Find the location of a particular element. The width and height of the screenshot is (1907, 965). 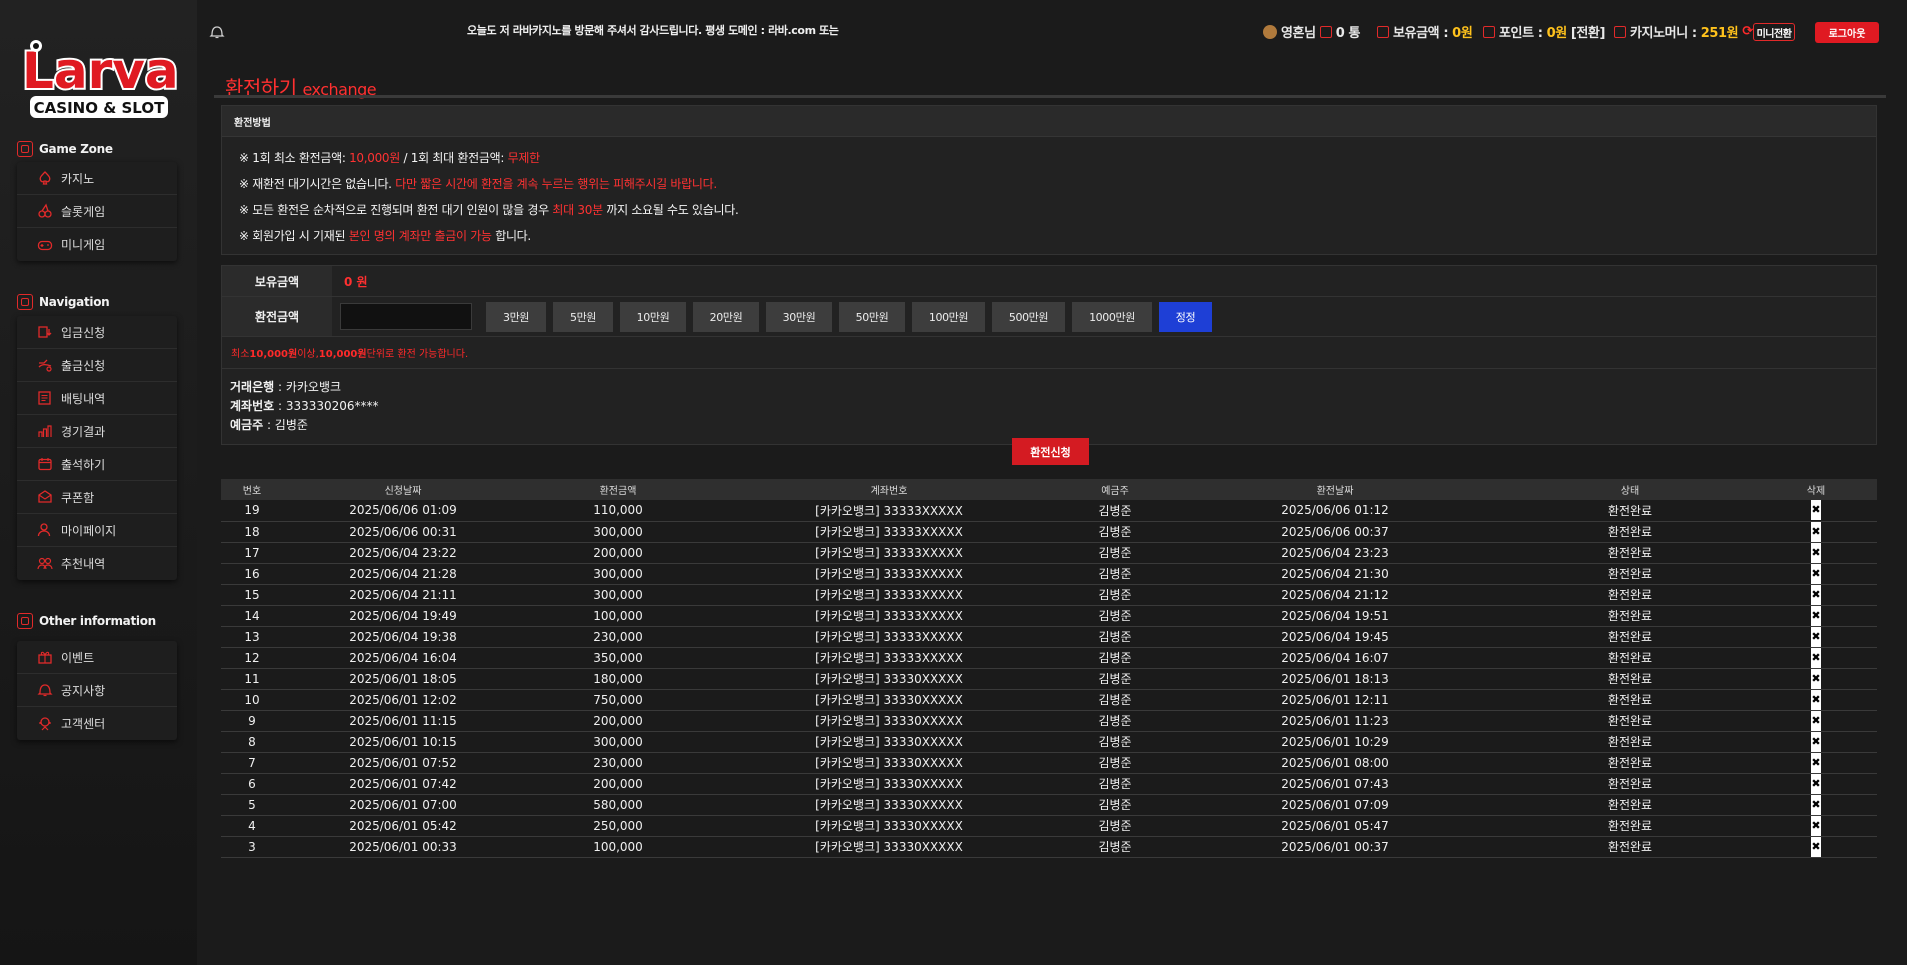

quick-amount-button: 20만원 is located at coordinates (726, 316).